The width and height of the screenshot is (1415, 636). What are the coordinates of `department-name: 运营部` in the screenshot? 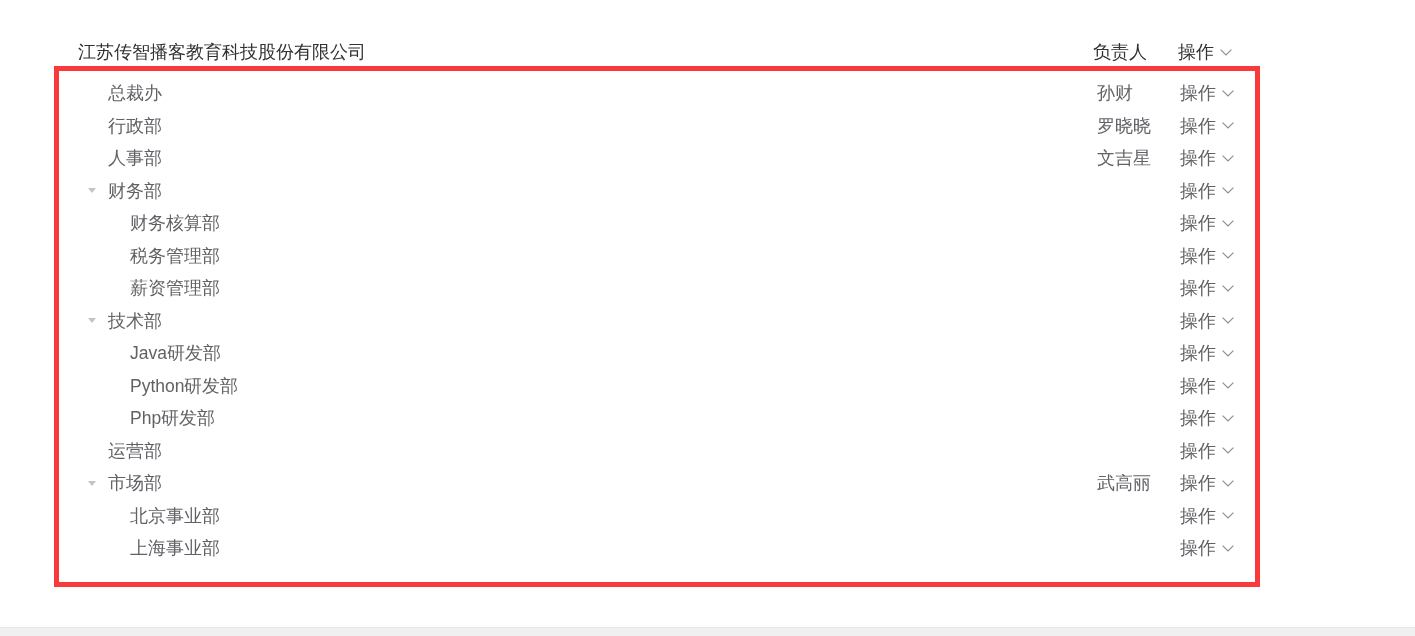 It's located at (135, 450).